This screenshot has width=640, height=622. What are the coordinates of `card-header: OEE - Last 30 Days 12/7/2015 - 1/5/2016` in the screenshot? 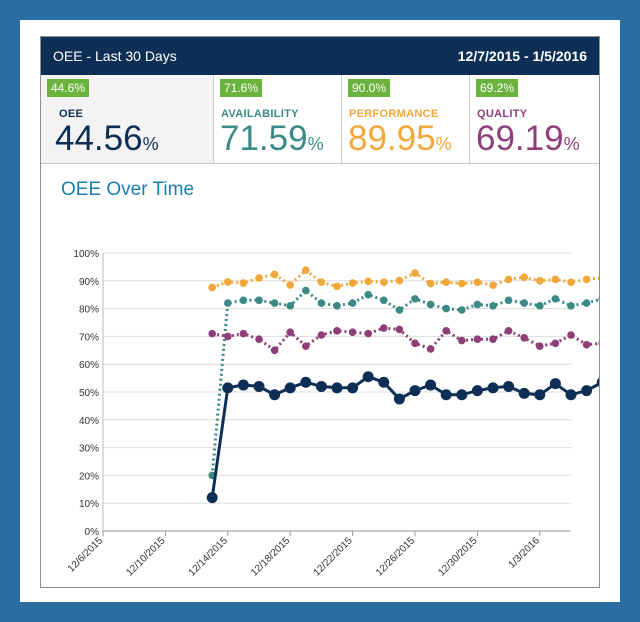 It's located at (320, 56).